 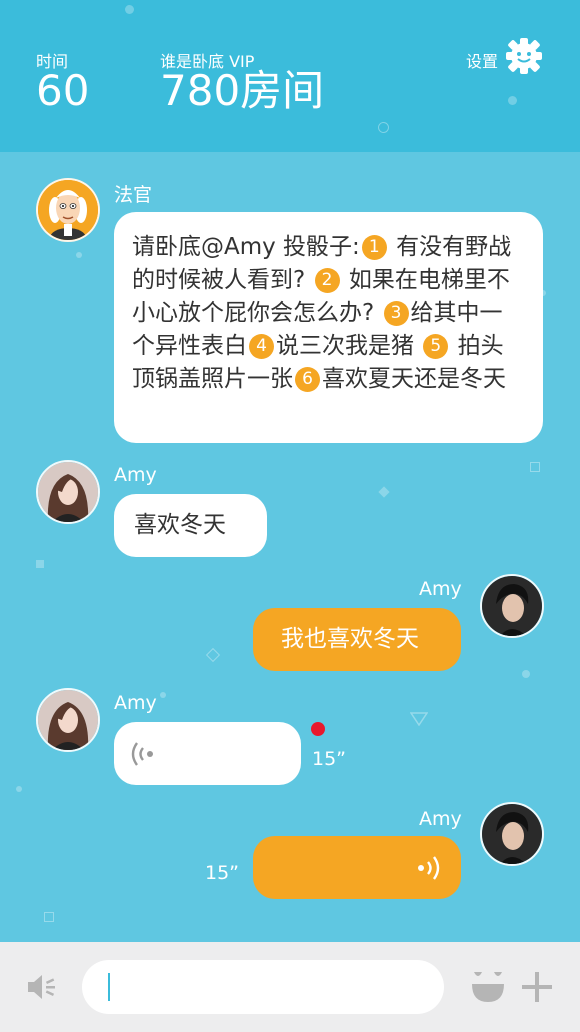 I want to click on room-header: 时间 60 谁是卧底 VIP 780房间 设置, so click(x=290, y=76).